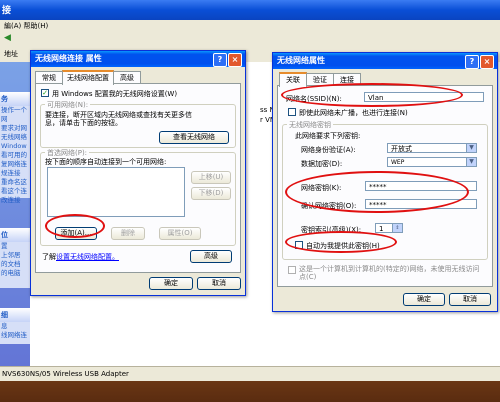 The width and height of the screenshot is (500, 402). Describe the element at coordinates (301, 60) in the screenshot. I see `dialog-title: 无线网络属性` at that location.